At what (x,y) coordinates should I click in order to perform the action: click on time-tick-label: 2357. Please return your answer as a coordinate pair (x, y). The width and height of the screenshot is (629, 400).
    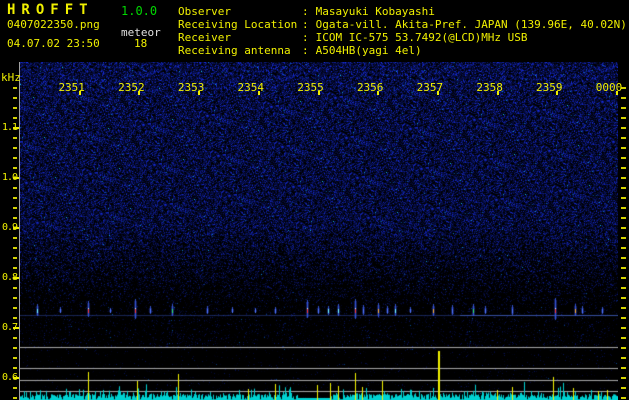
    Looking at the image, I should click on (430, 87).